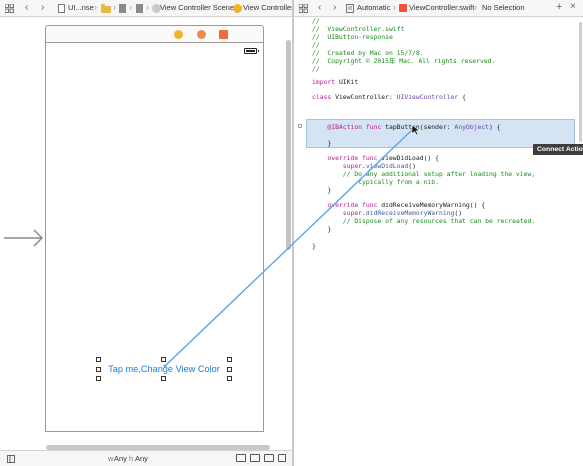  Describe the element at coordinates (503, 7) in the screenshot. I see `editor-selection: No Selection` at that location.